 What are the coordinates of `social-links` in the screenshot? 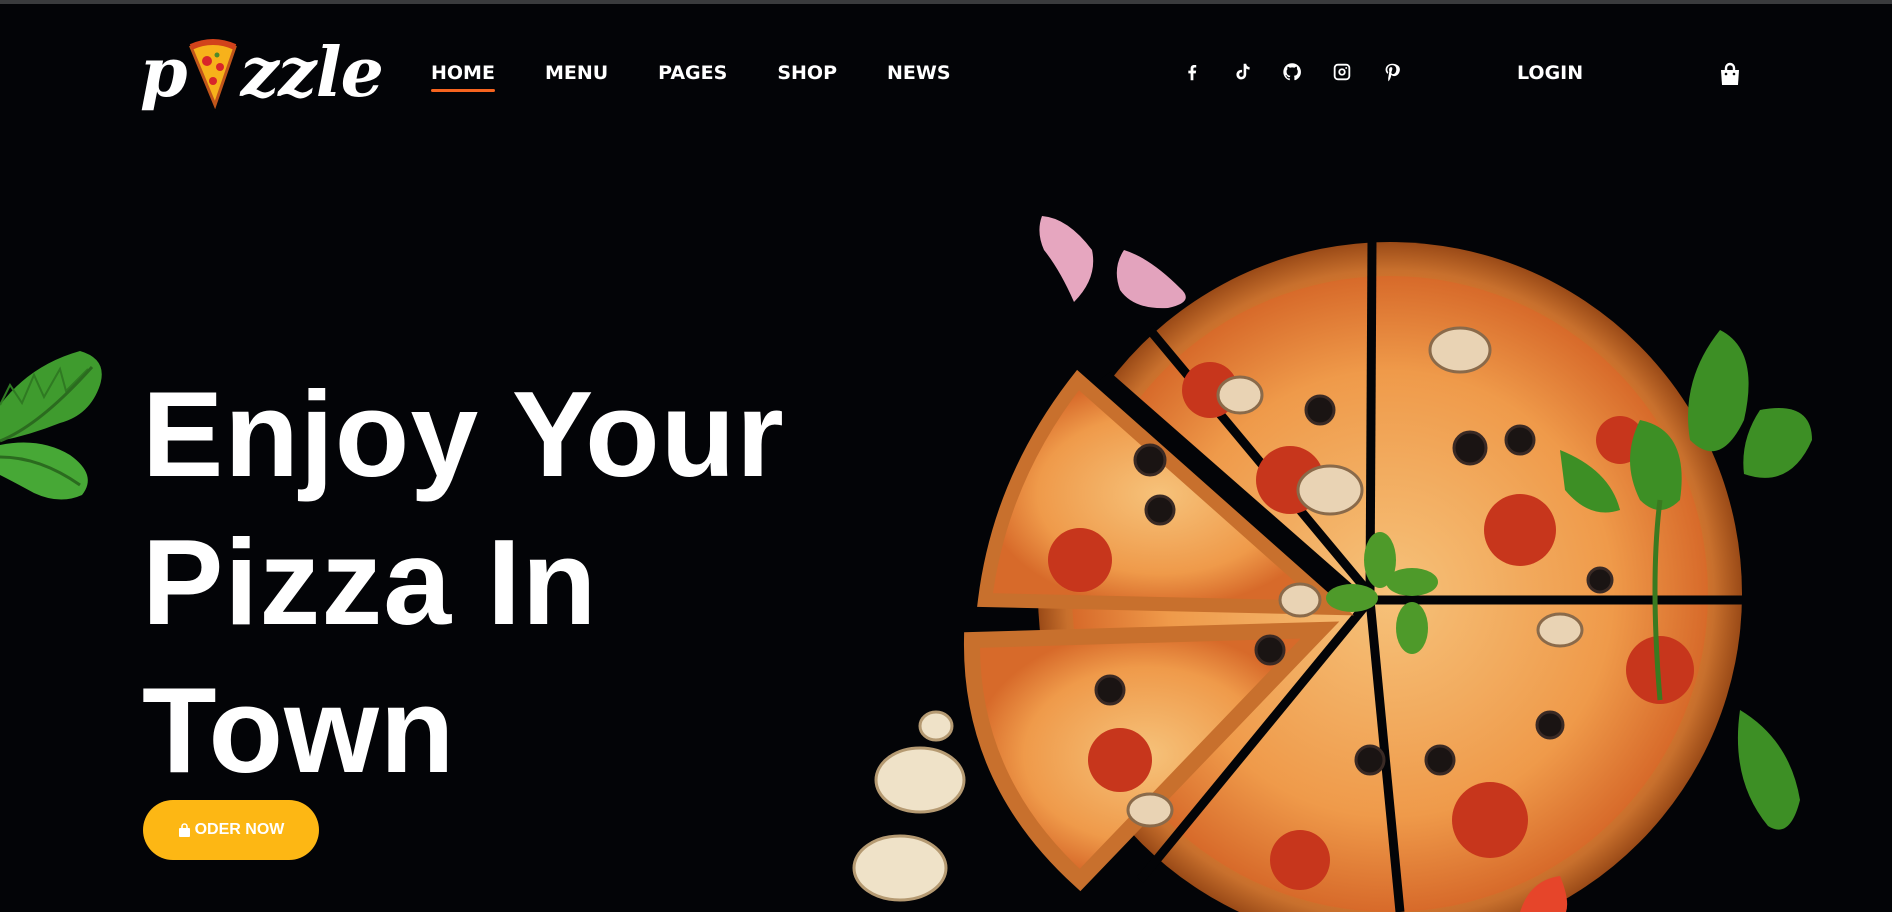 It's located at (1292, 72).